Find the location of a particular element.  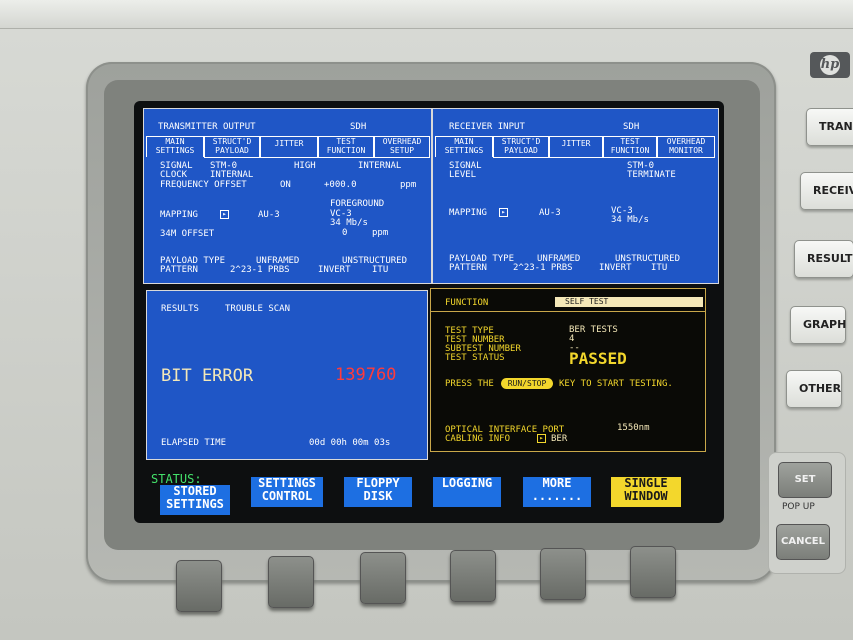

cabling-expand-icon: ▸ is located at coordinates (541, 438).